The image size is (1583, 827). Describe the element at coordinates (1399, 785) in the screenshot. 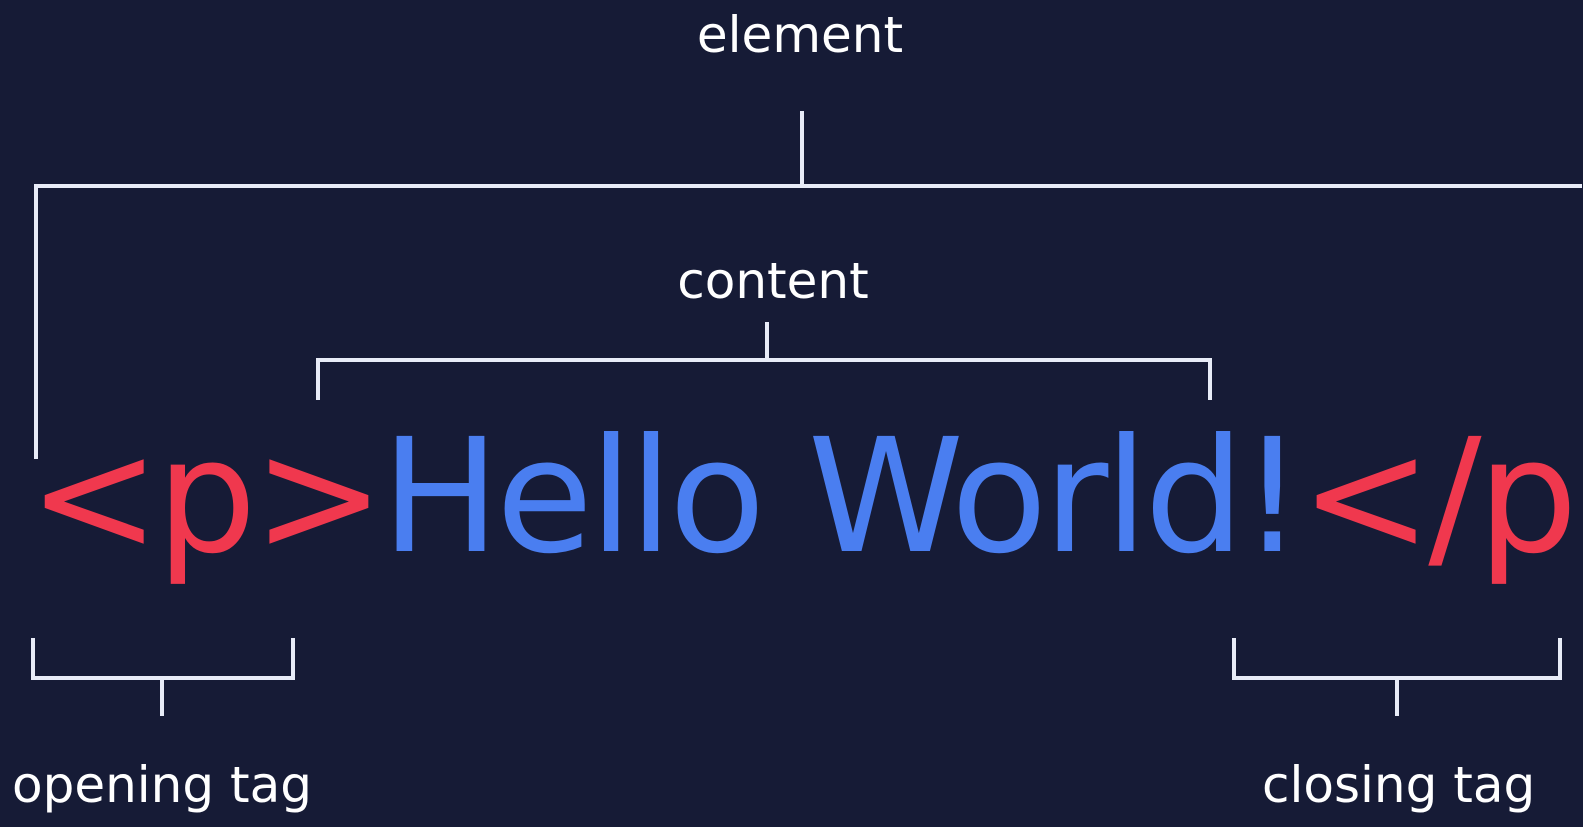

I see `closing-tag-label: closing tag` at that location.